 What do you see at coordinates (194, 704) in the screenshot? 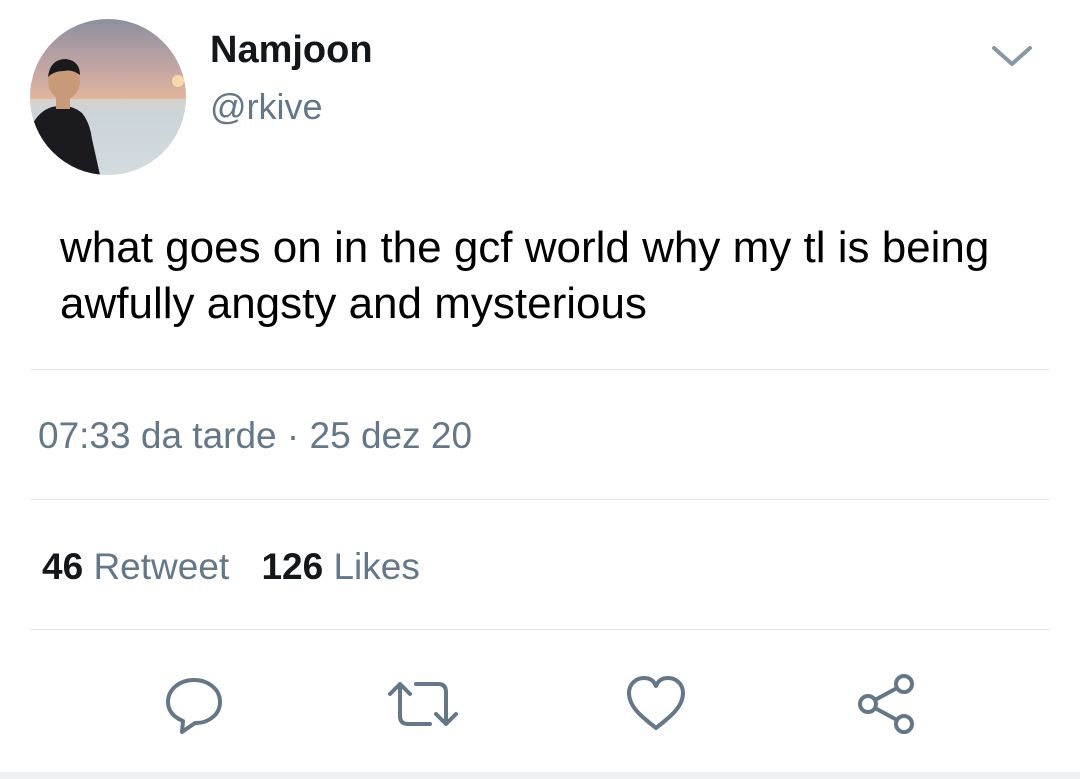
I see `reply-icon` at bounding box center [194, 704].